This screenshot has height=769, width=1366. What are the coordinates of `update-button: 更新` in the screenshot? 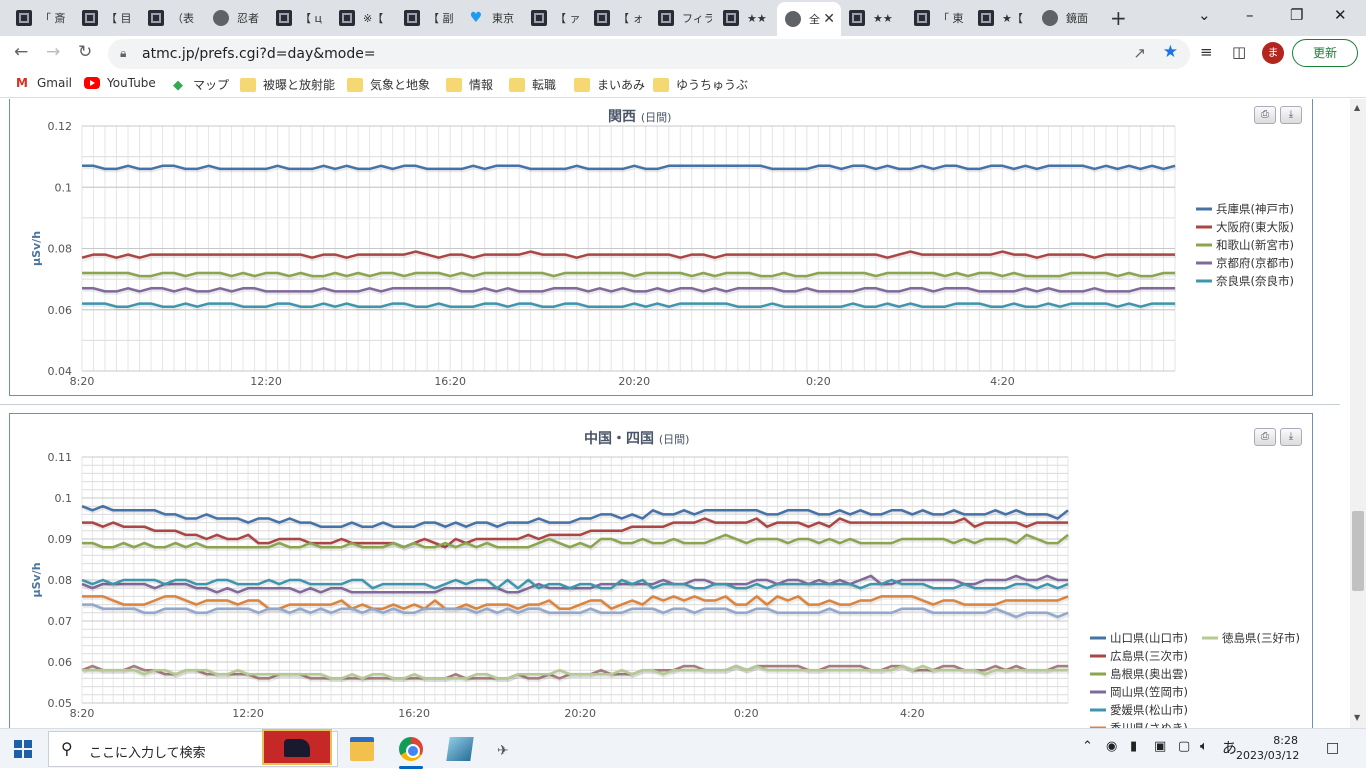 It's located at (1325, 53).